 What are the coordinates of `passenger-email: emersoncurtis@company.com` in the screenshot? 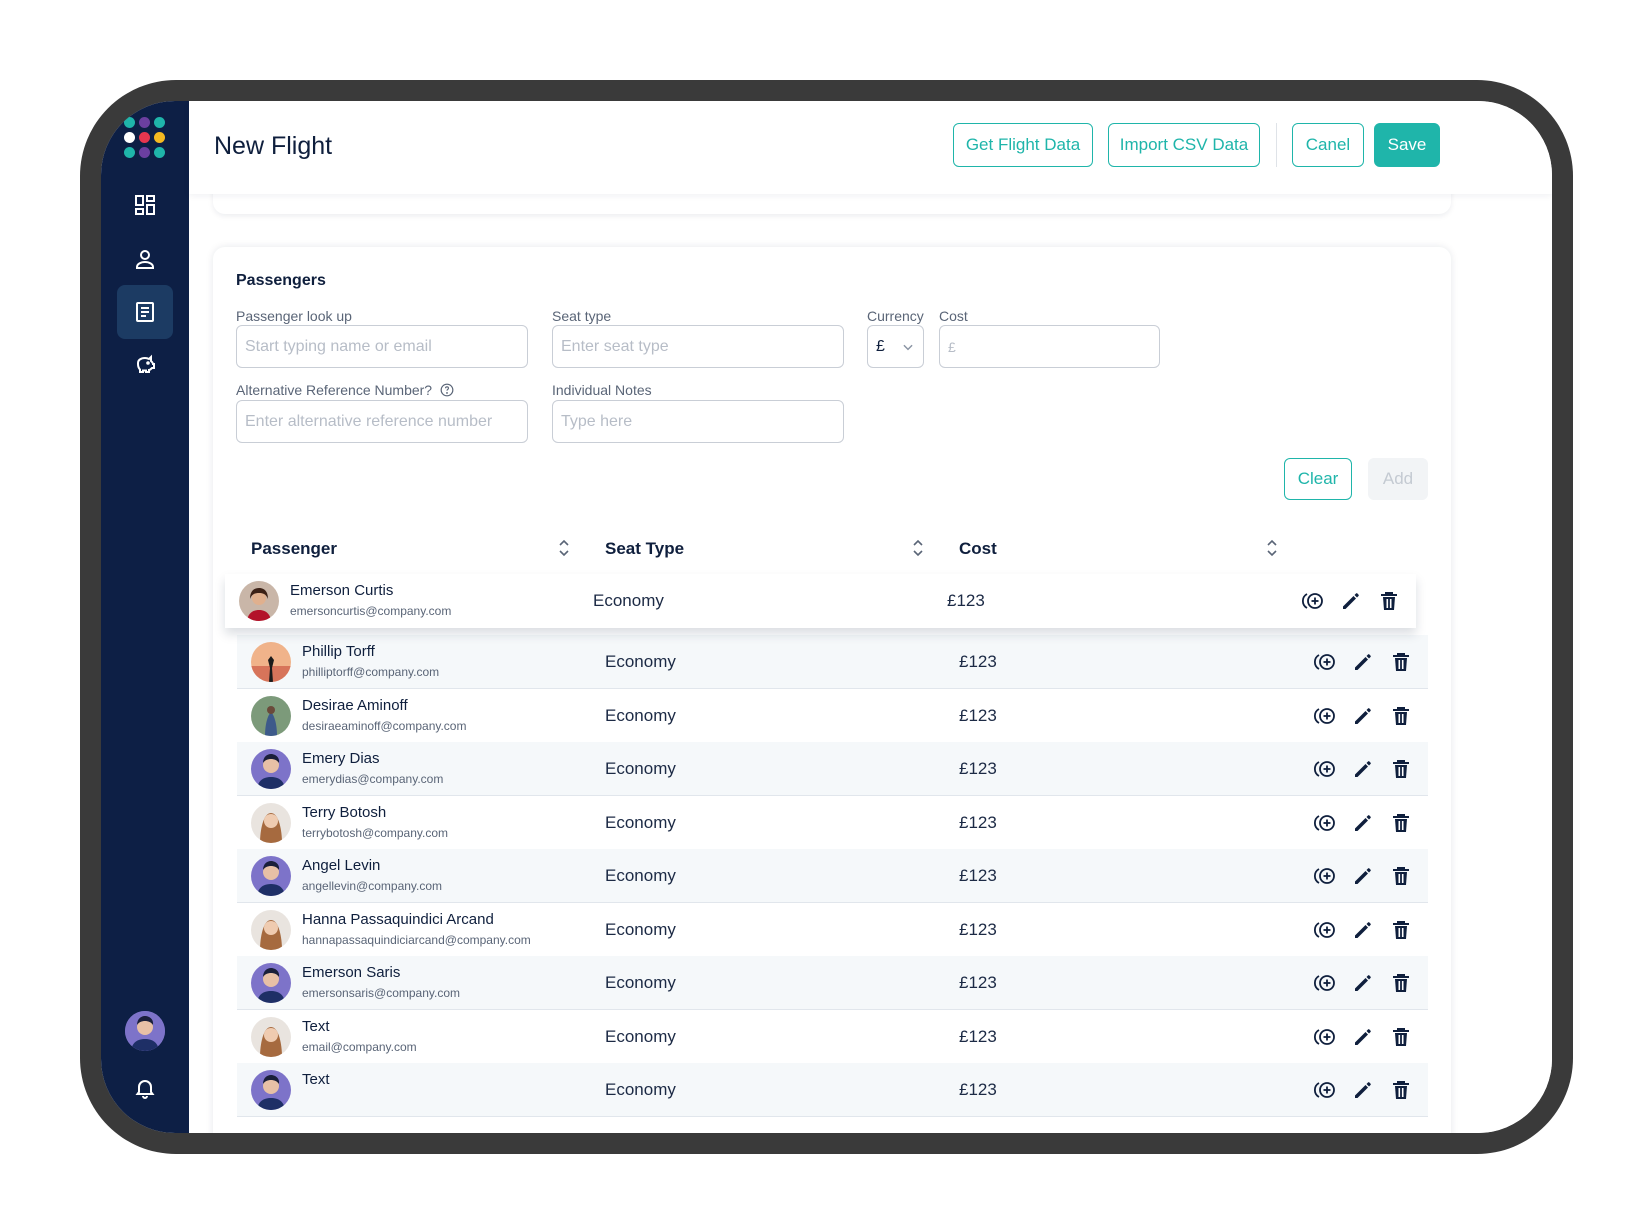 It's located at (371, 611).